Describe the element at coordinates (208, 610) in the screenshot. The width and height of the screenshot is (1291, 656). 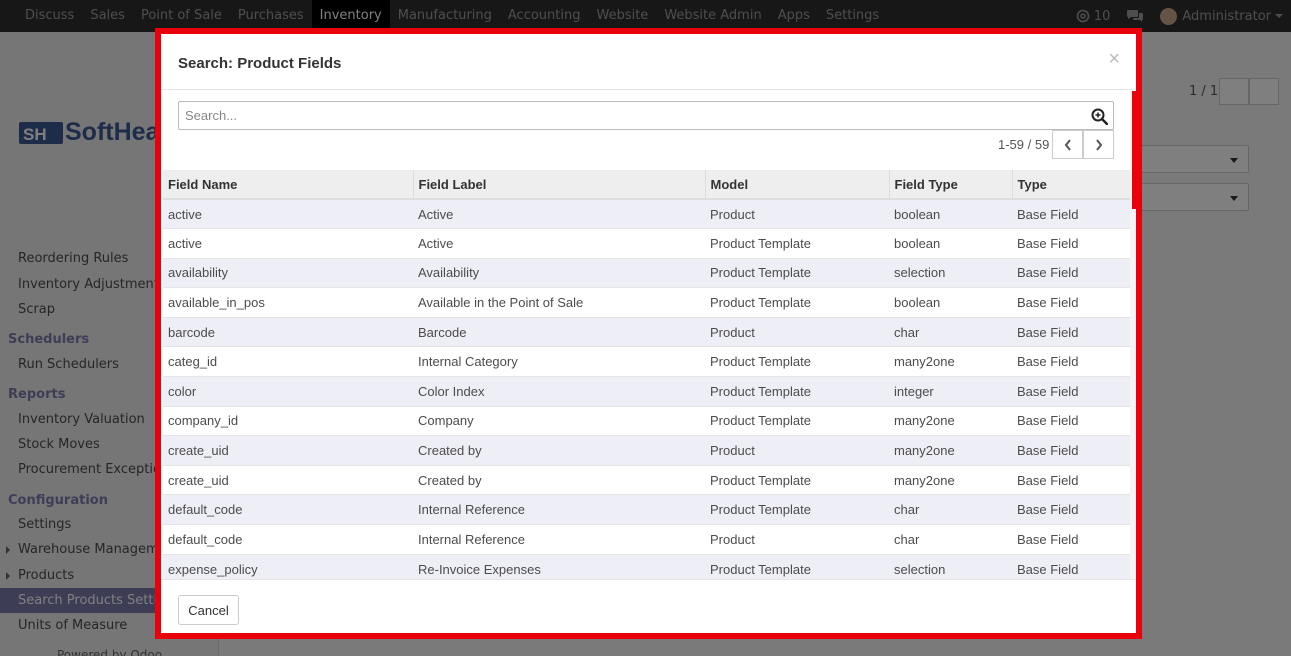
I see `cancel-button: Cancel` at that location.